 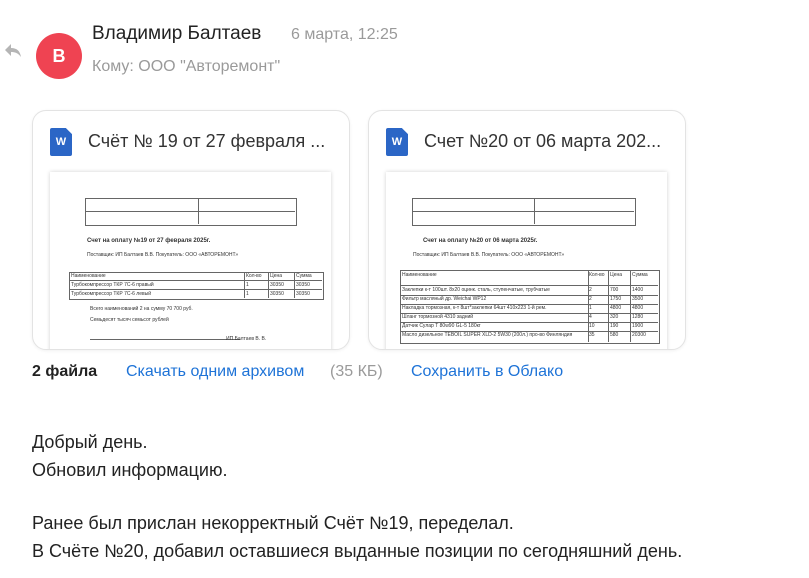 What do you see at coordinates (112, 285) in the screenshot?
I see `preview-row: Турбокомпрессор ТКР 7С-6 правый` at bounding box center [112, 285].